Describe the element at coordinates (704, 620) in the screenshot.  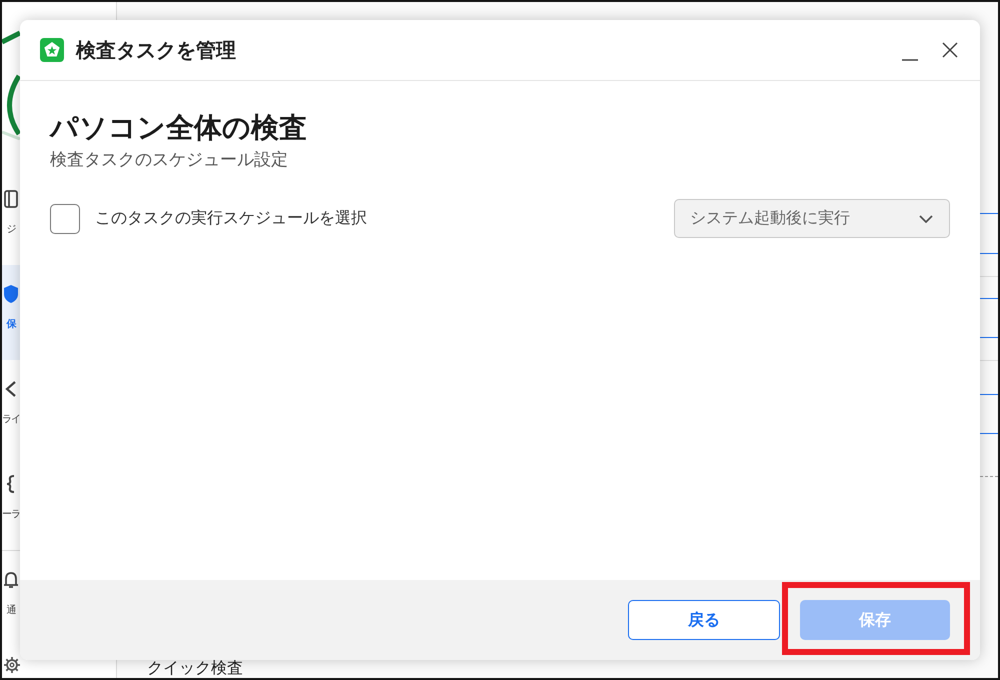
I see `back-button: 戻る` at that location.